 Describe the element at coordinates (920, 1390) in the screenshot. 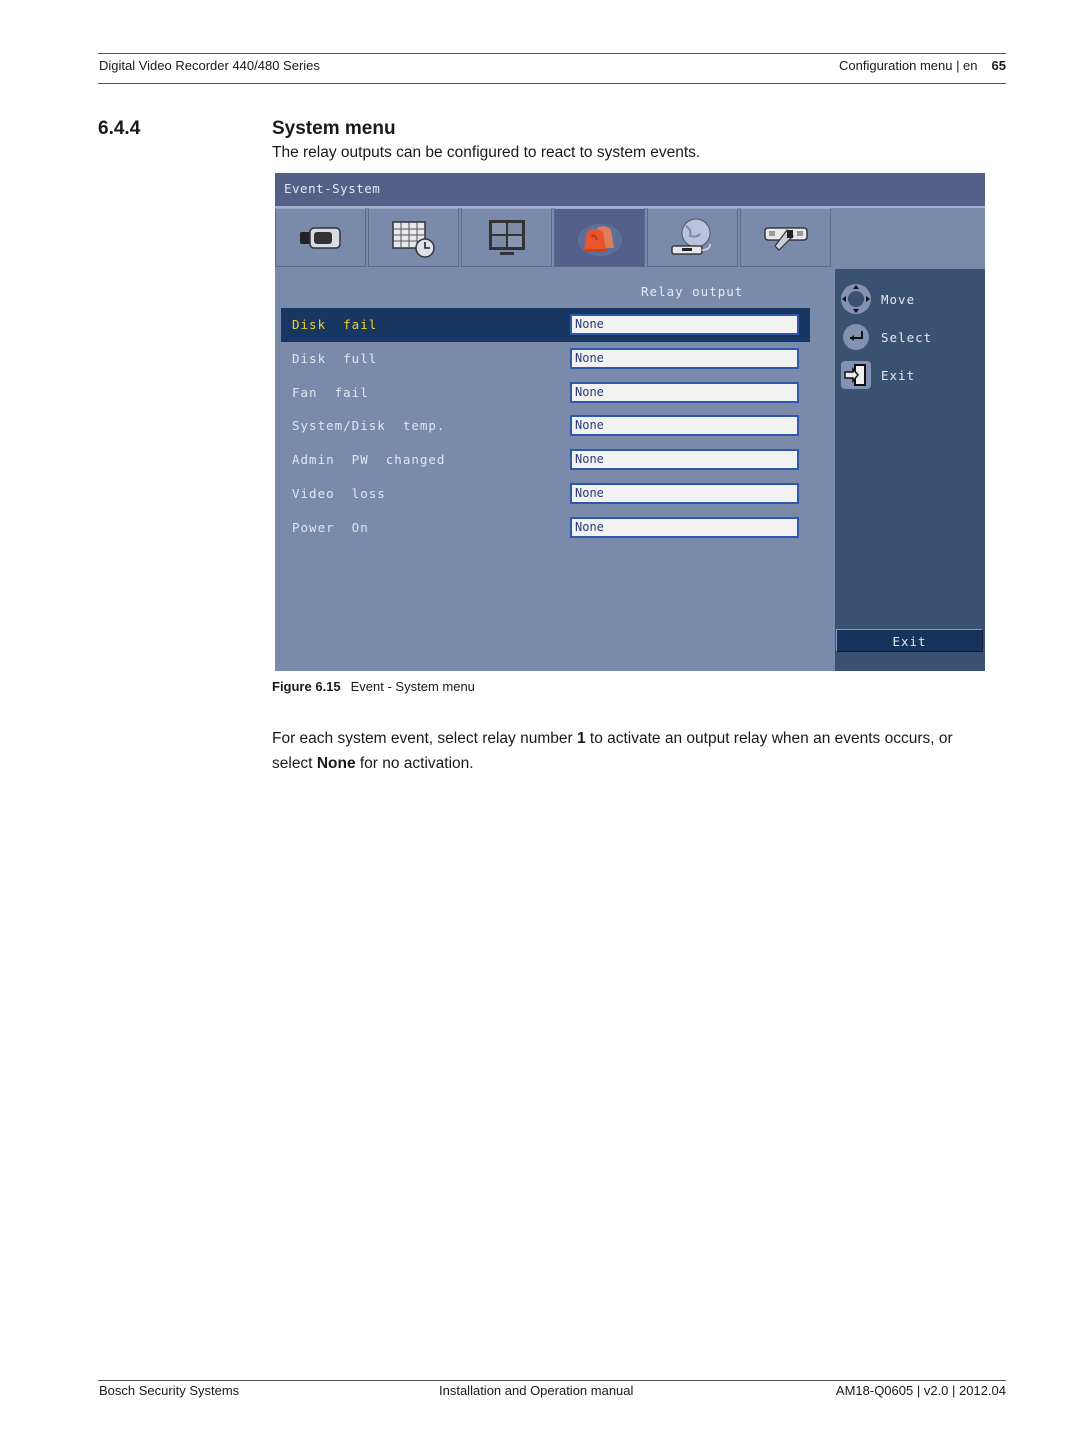

I see `footer-right: AM18-Q0605 | v2.0 | 2012.04` at that location.